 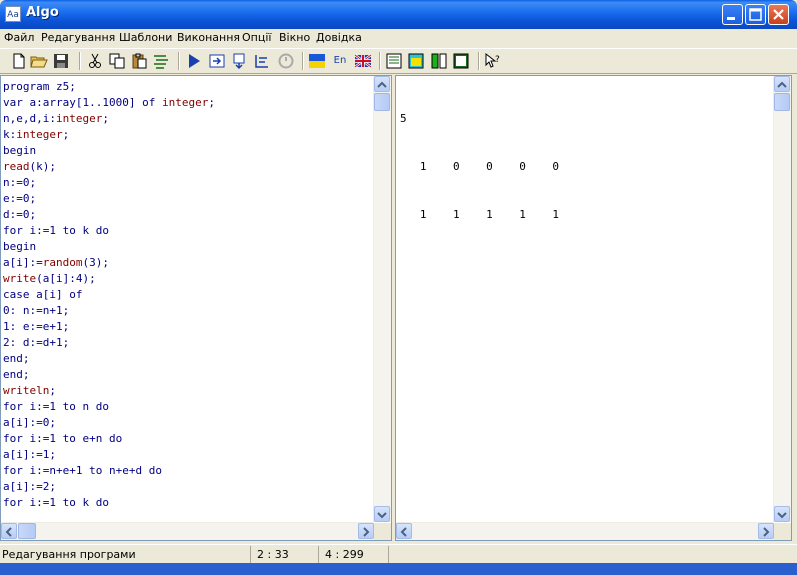 I want to click on uk-flag-icon, so click(x=363, y=61).